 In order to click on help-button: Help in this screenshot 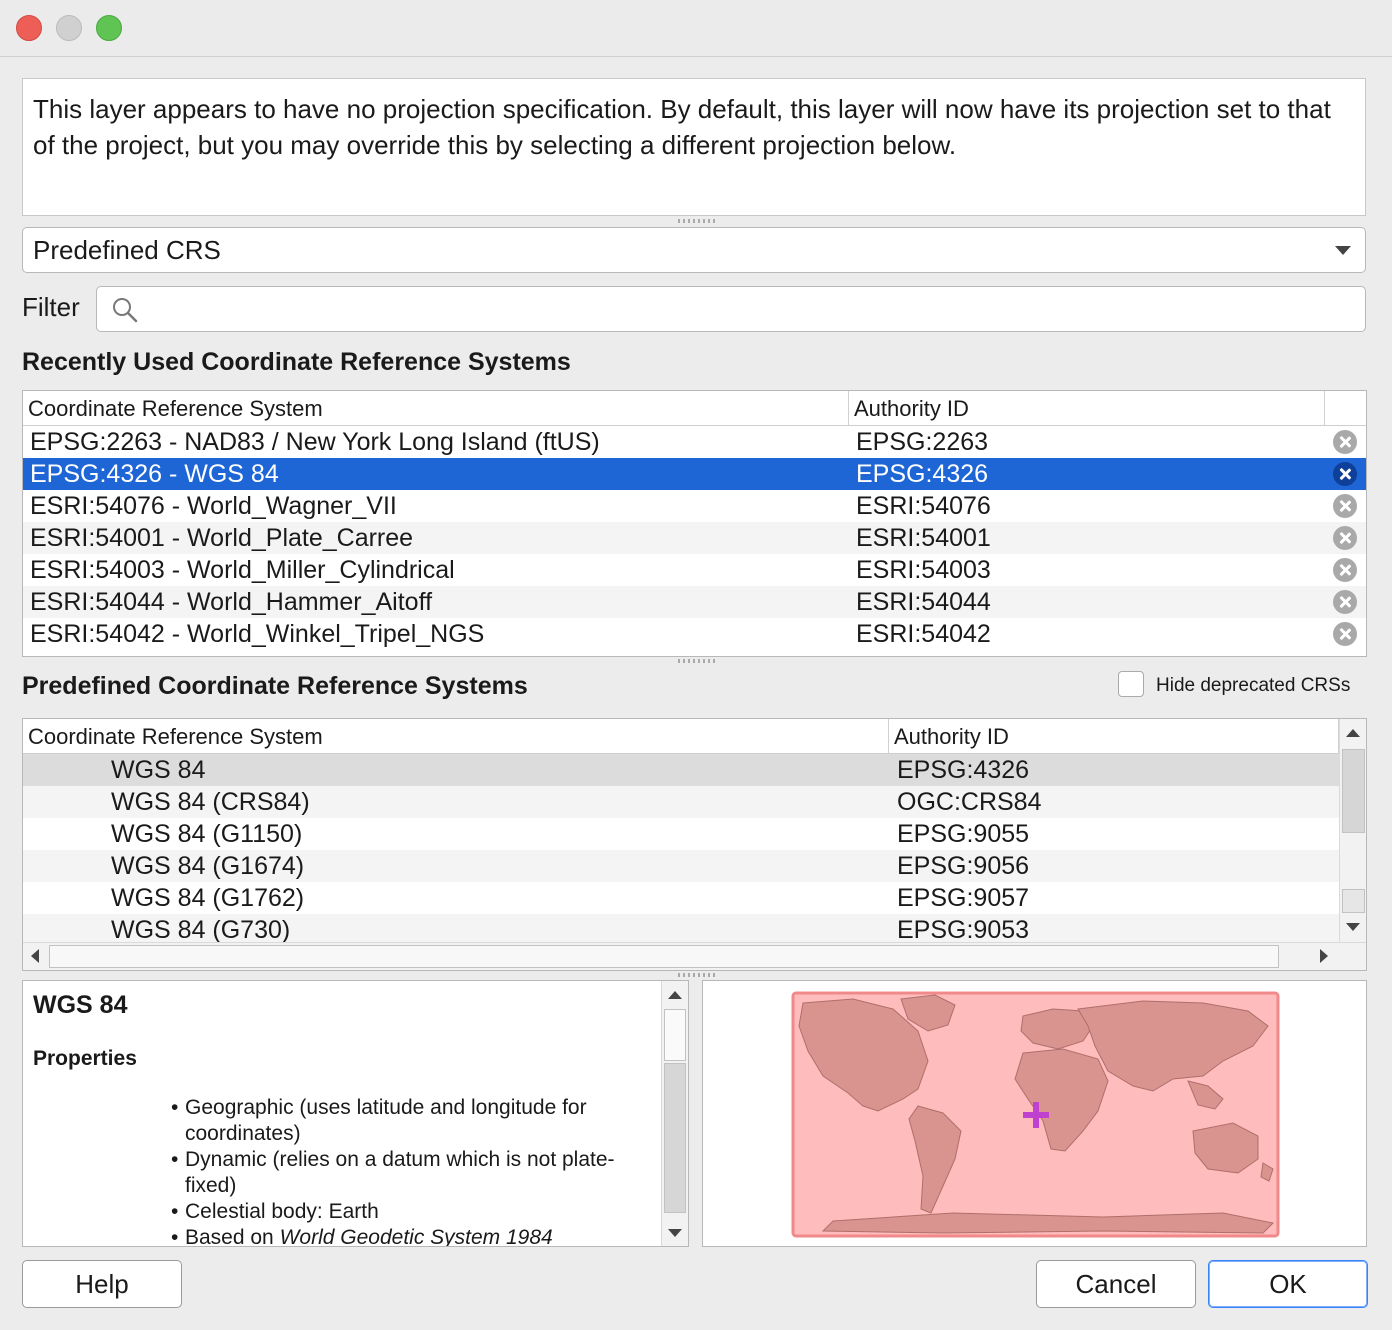, I will do `click(102, 1284)`.